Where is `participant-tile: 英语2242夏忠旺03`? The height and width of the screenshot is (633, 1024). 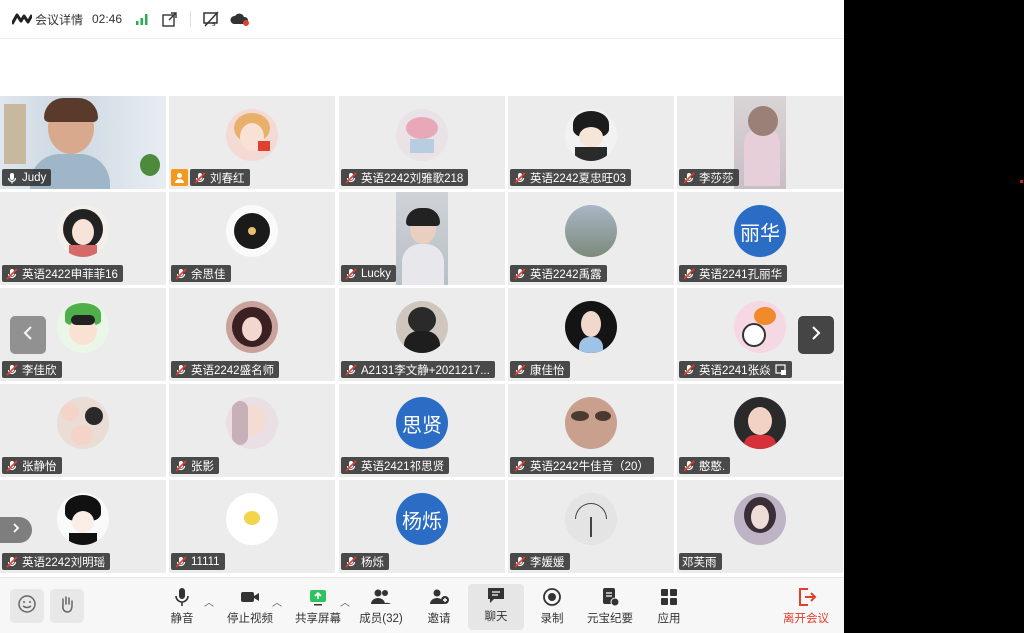
participant-tile: 英语2242夏忠旺03 is located at coordinates (591, 142).